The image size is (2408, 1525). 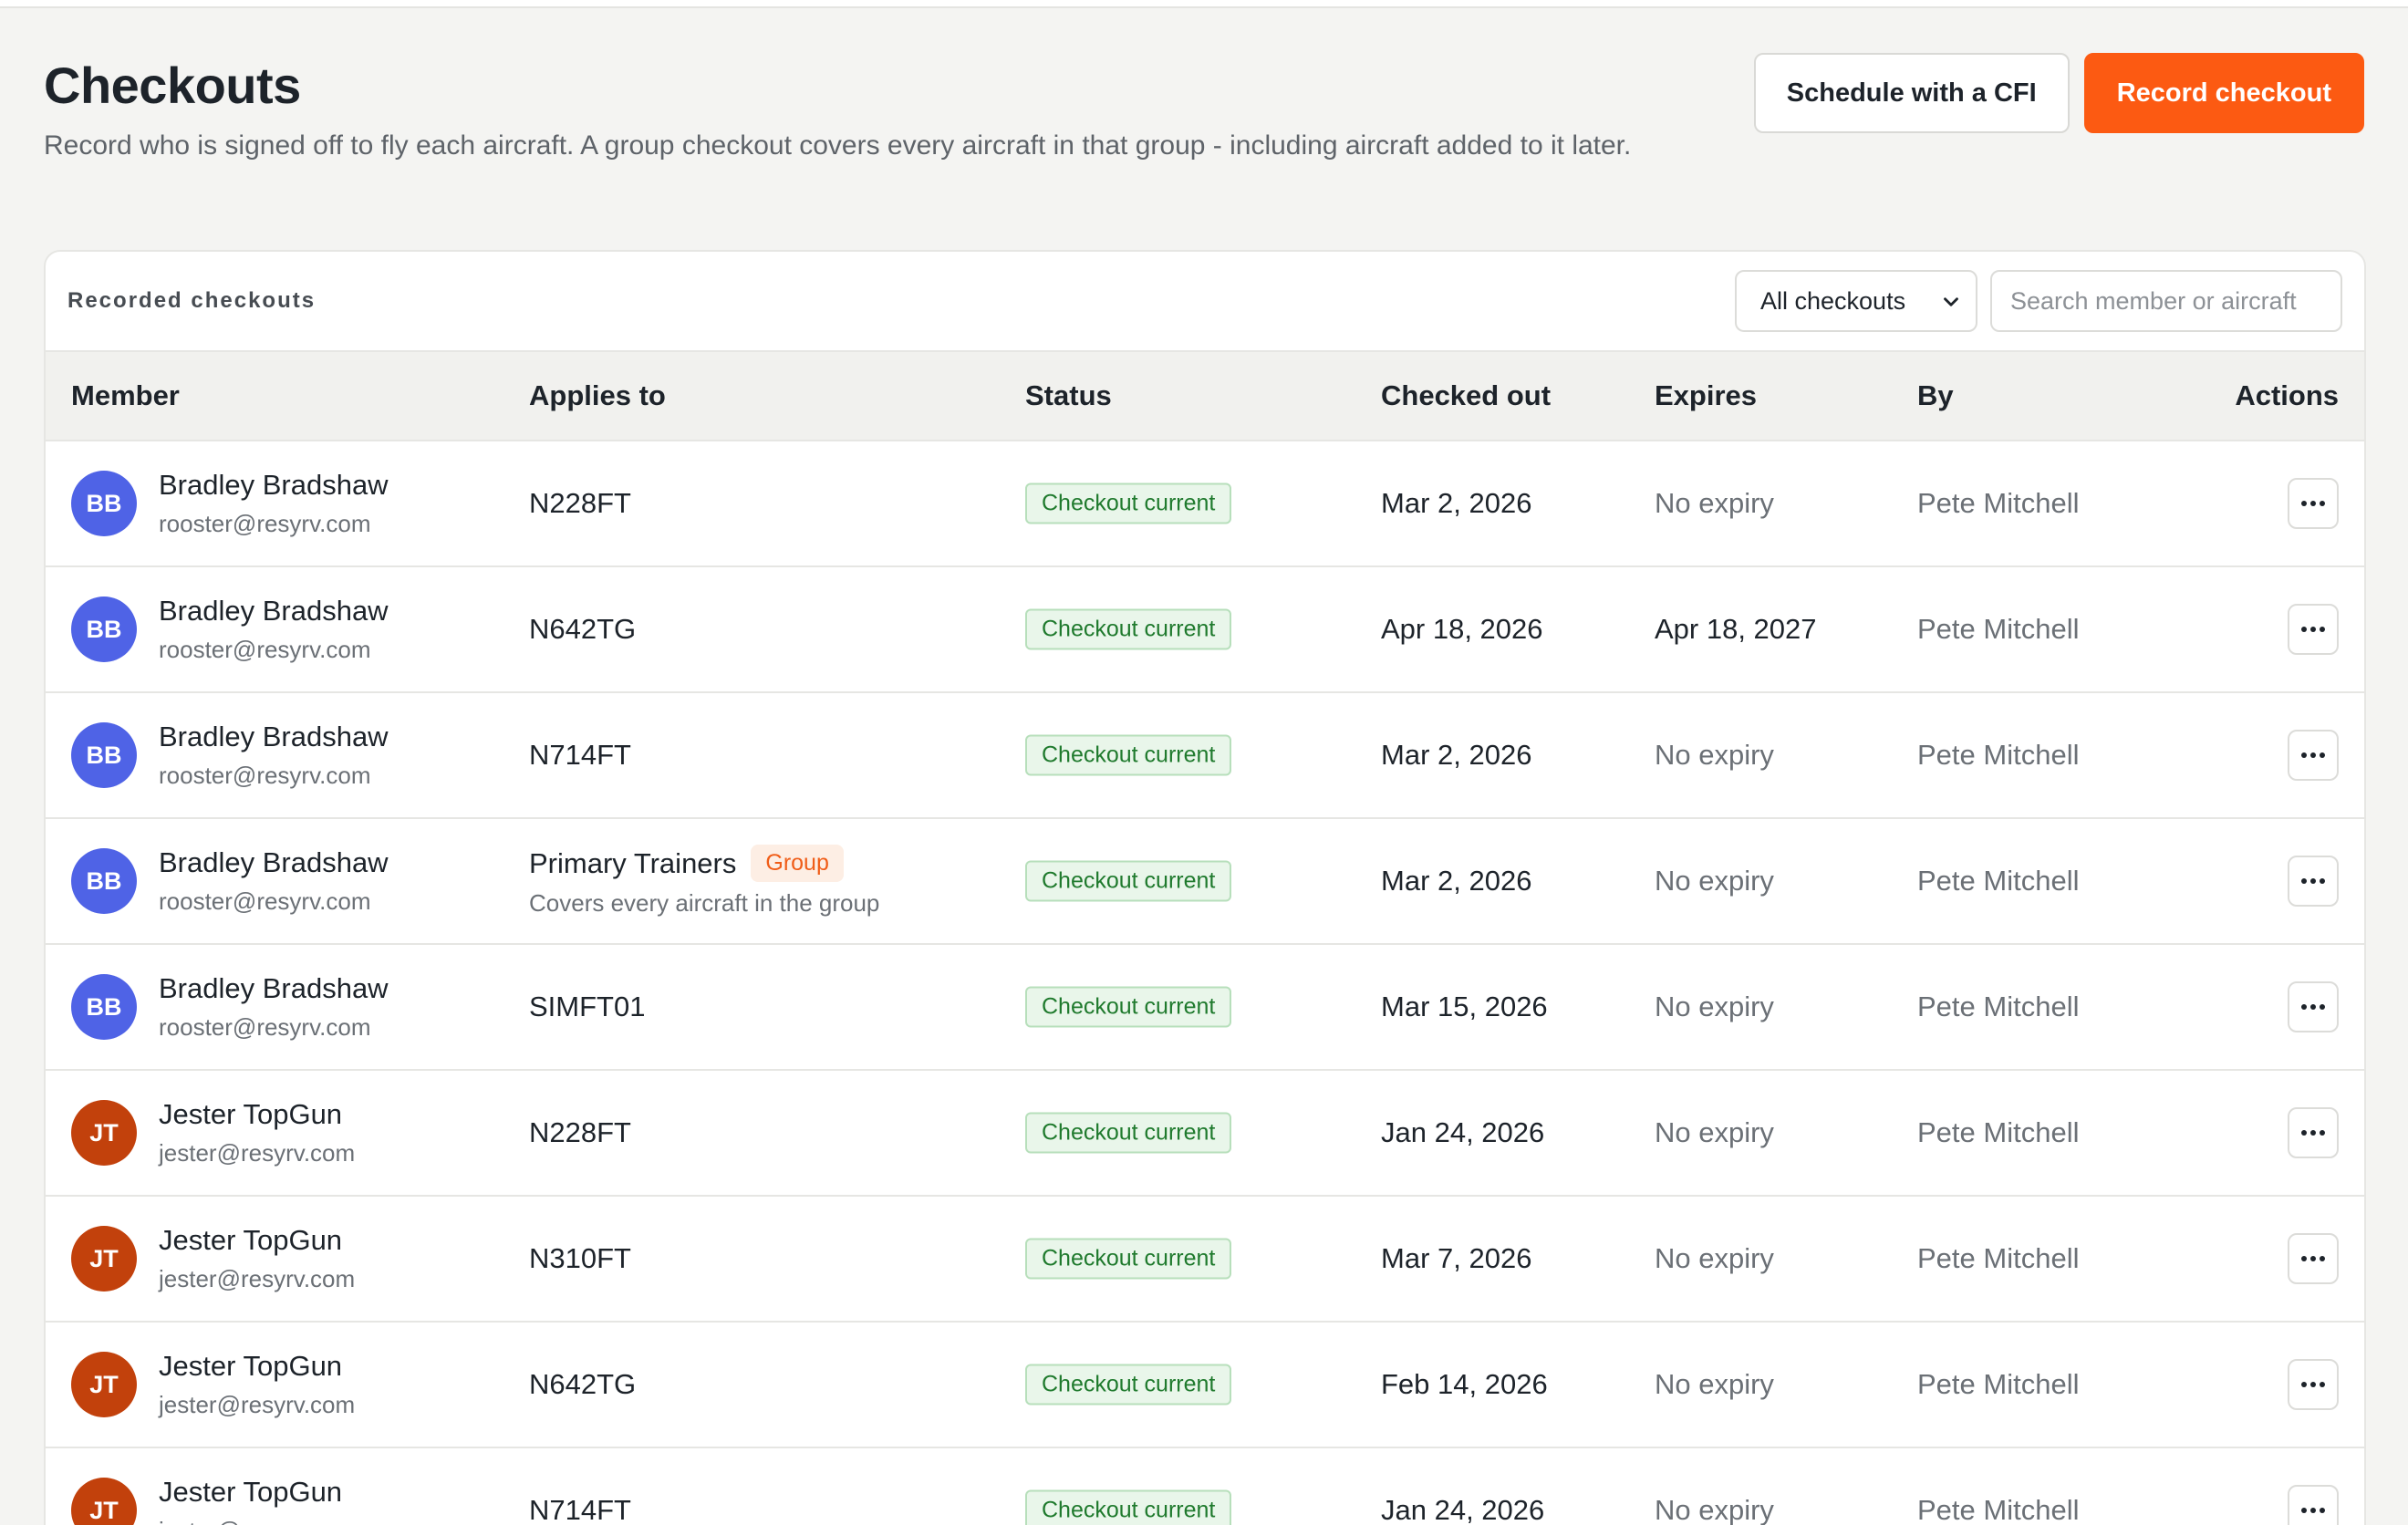 I want to click on search-input, so click(x=2166, y=301).